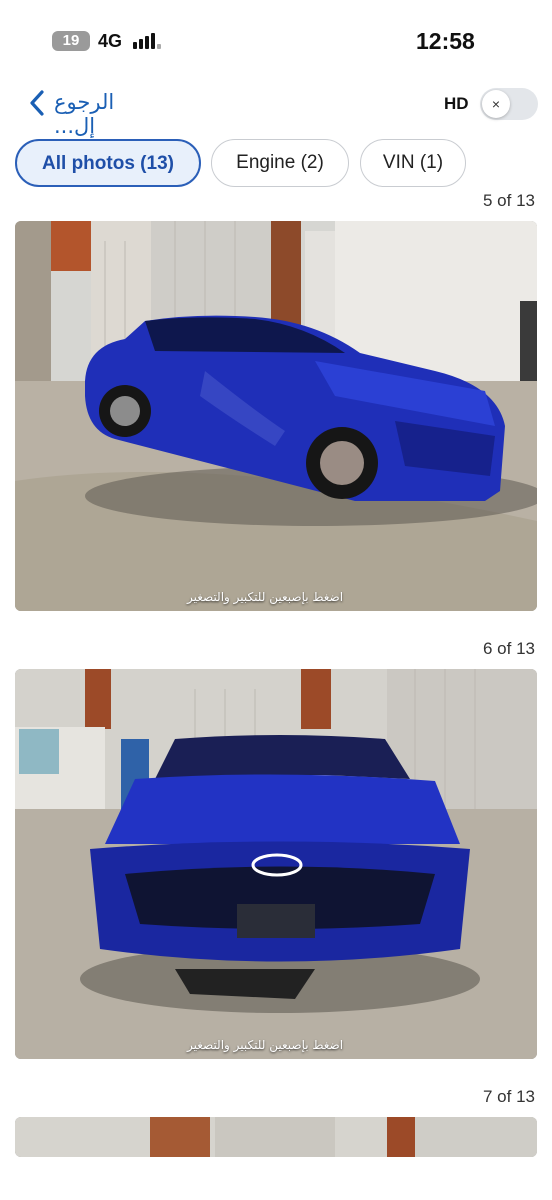  I want to click on hd-toggle: ×, so click(509, 104).